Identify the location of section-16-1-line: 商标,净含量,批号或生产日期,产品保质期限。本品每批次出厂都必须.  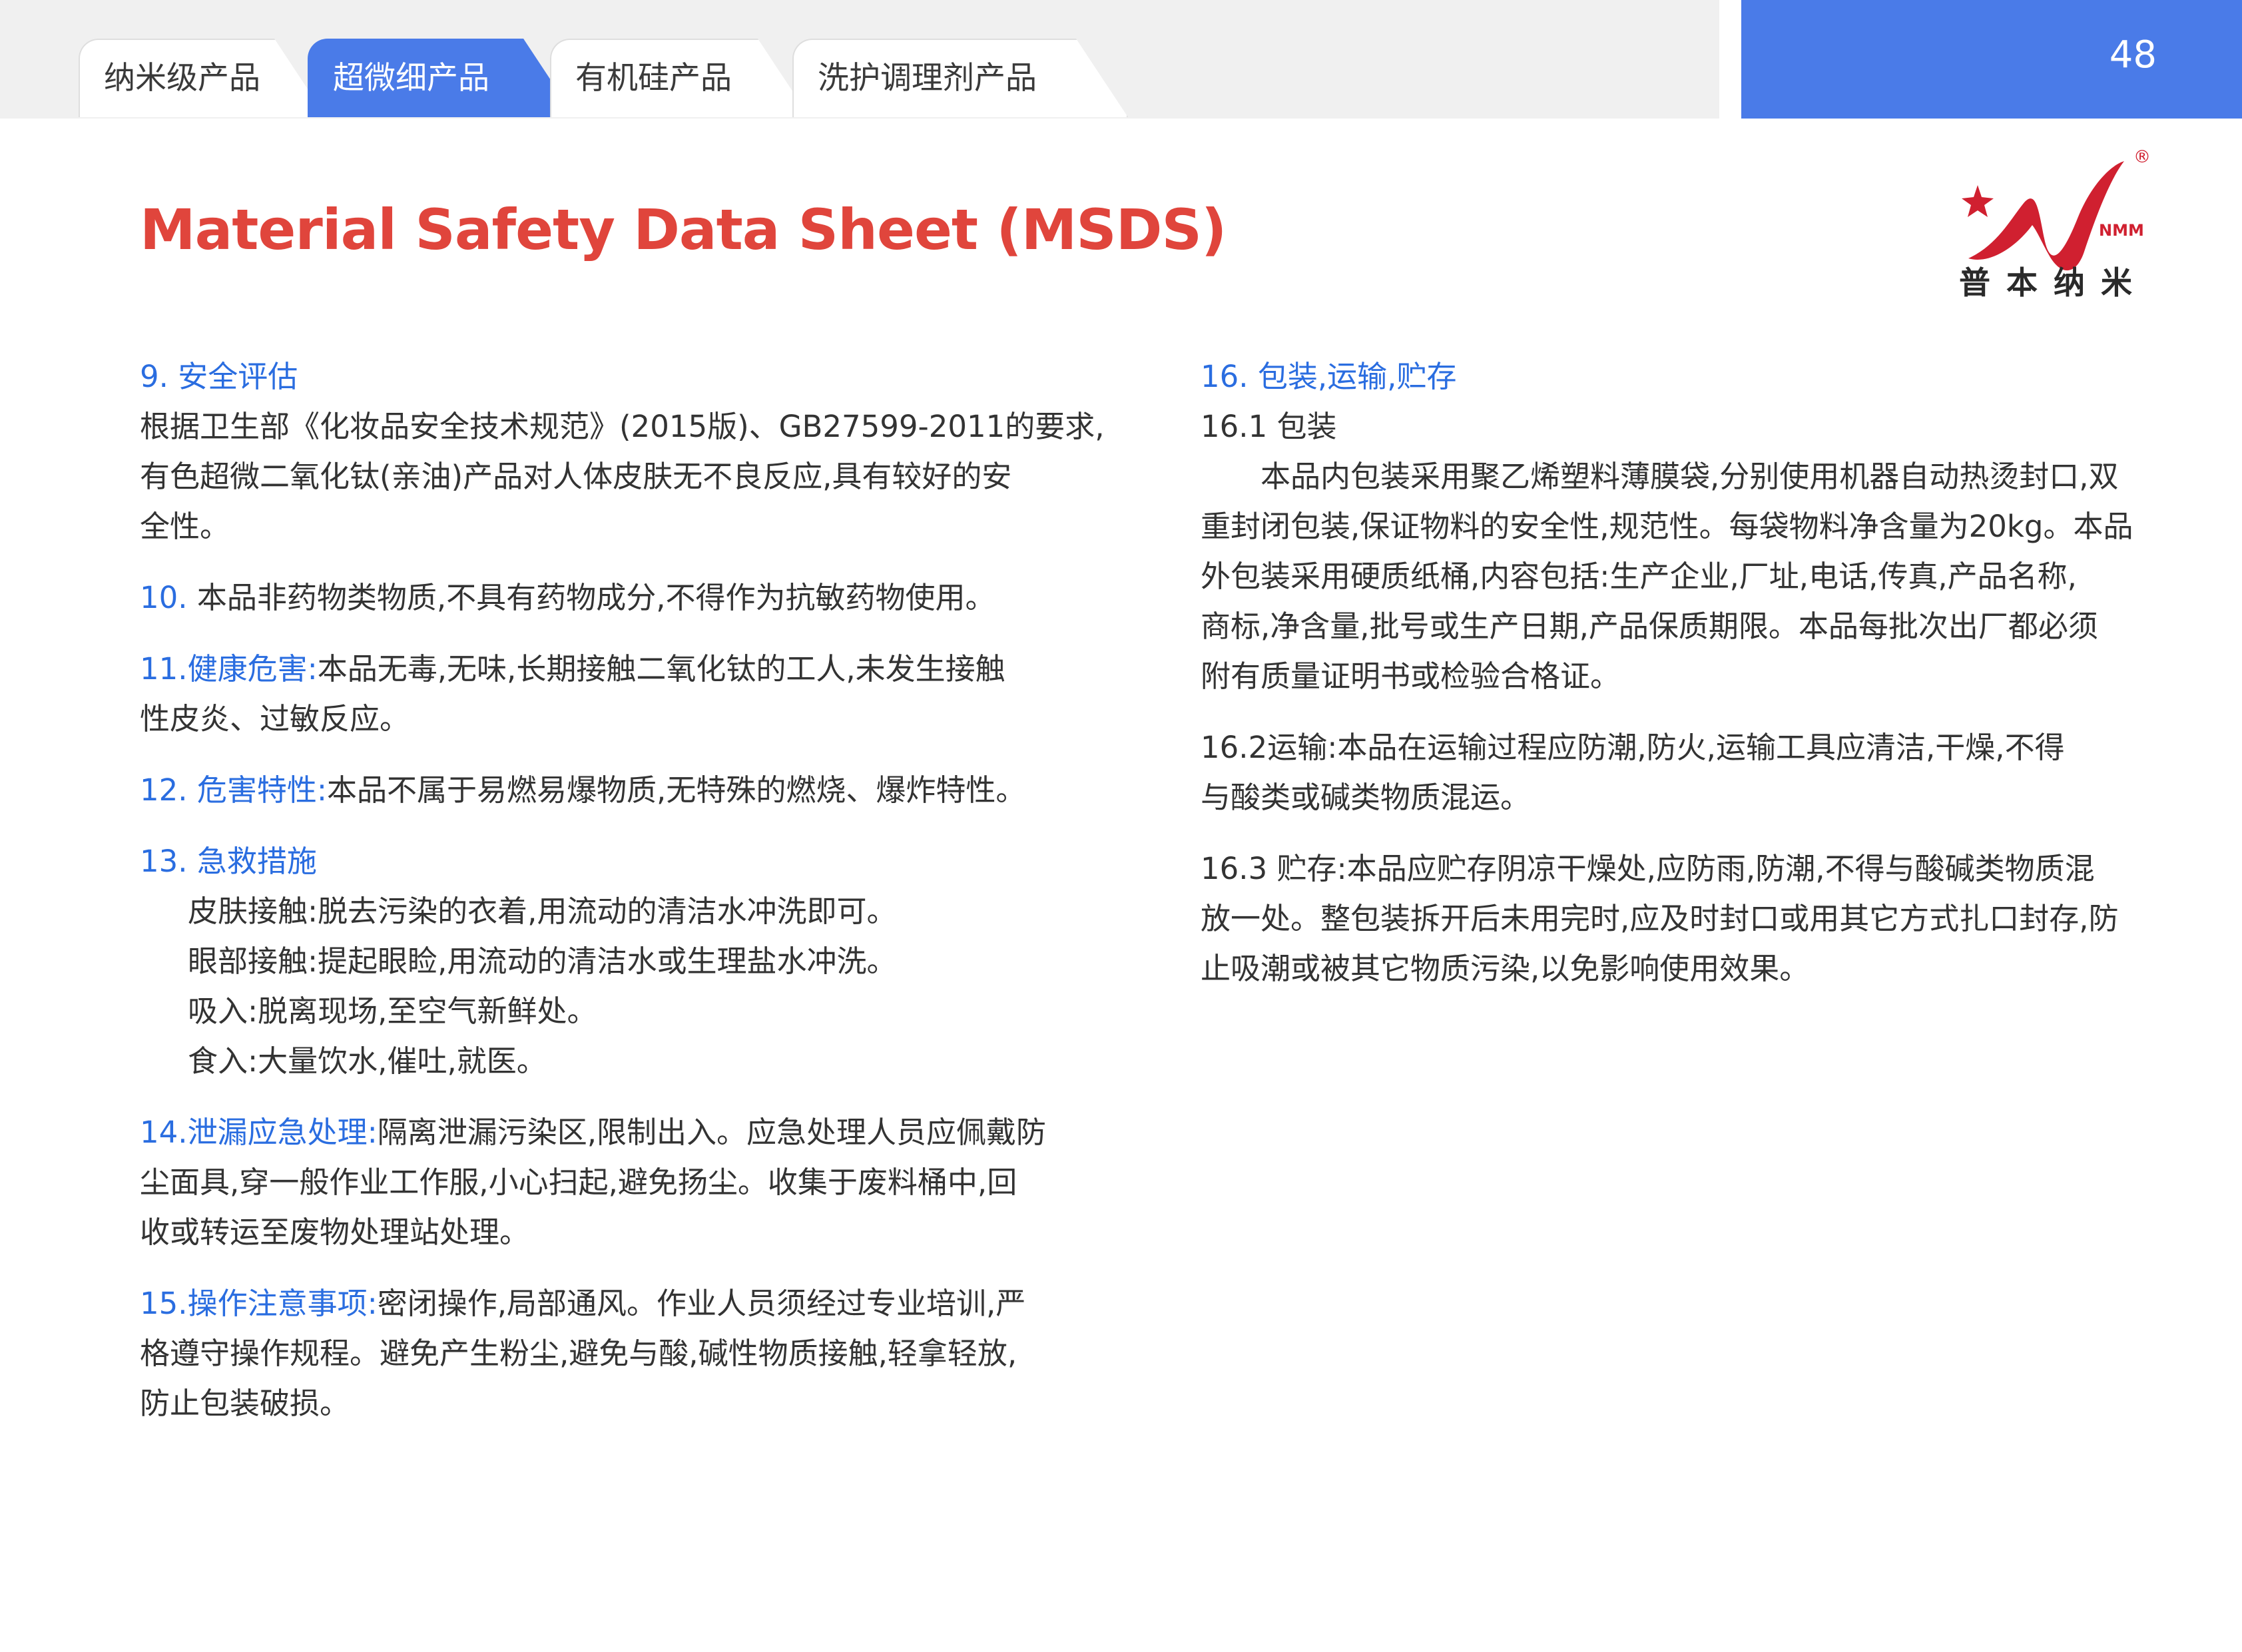
(1650, 626).